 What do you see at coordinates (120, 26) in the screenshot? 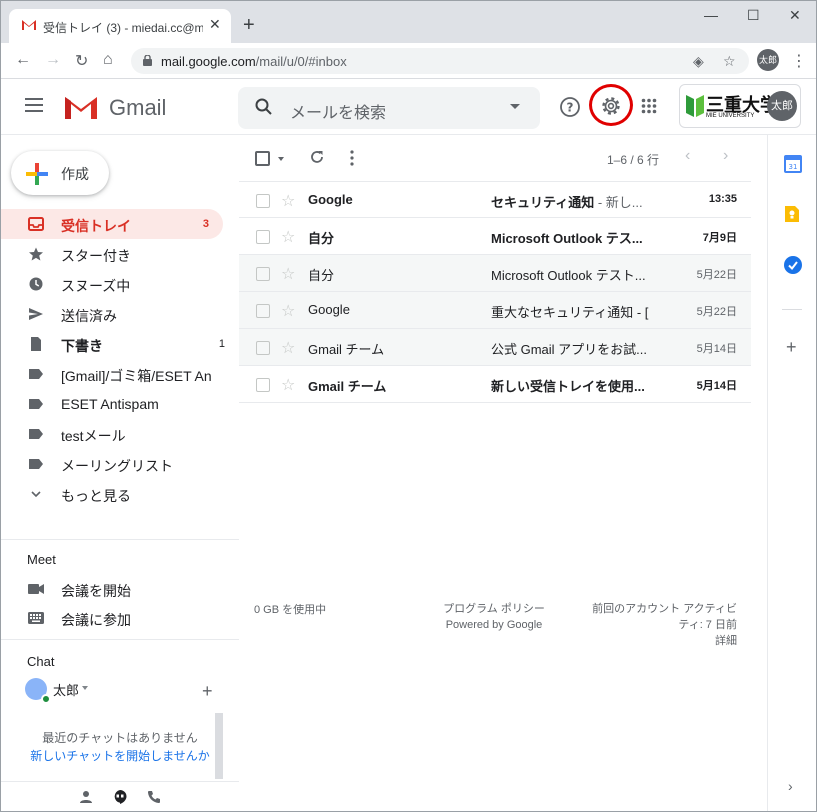
I see `tab-gmail: 受信トレイ (3) - miedai.cc@mie-u. ✕` at bounding box center [120, 26].